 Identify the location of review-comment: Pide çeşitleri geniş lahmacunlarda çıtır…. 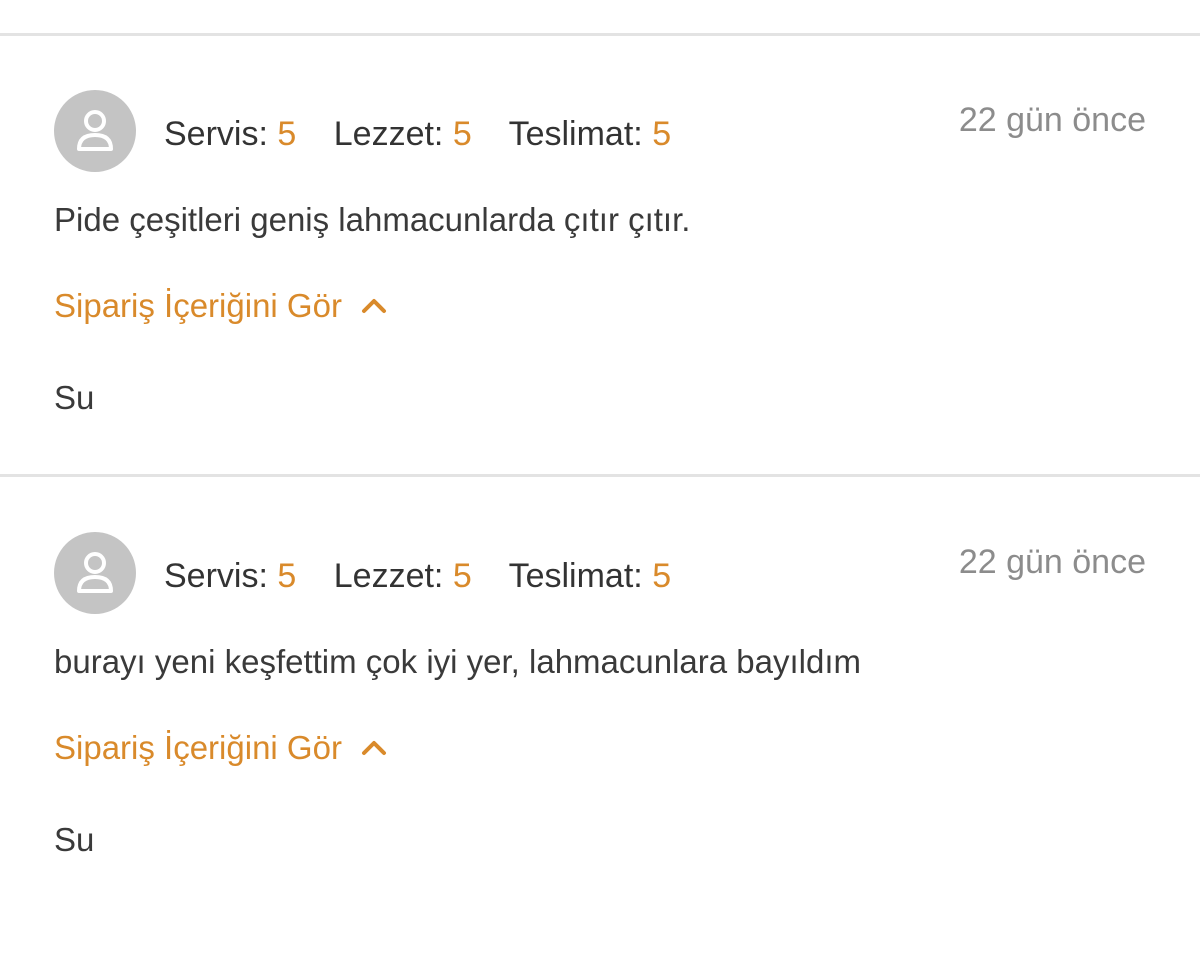
(372, 219).